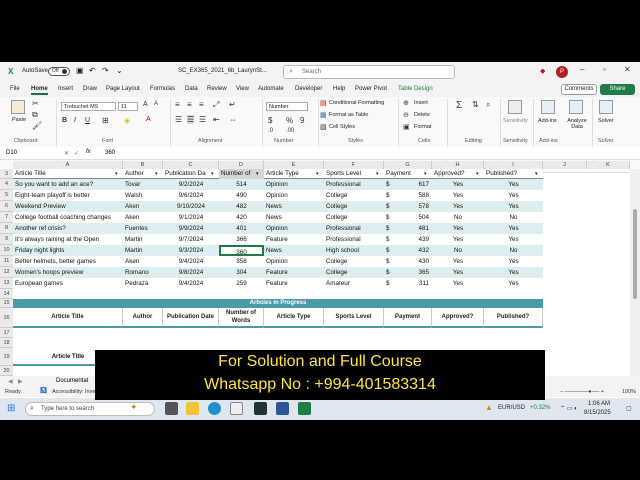 Image resolution: width=640 pixels, height=480 pixels. I want to click on progress-header-published: Published?, so click(513, 318).